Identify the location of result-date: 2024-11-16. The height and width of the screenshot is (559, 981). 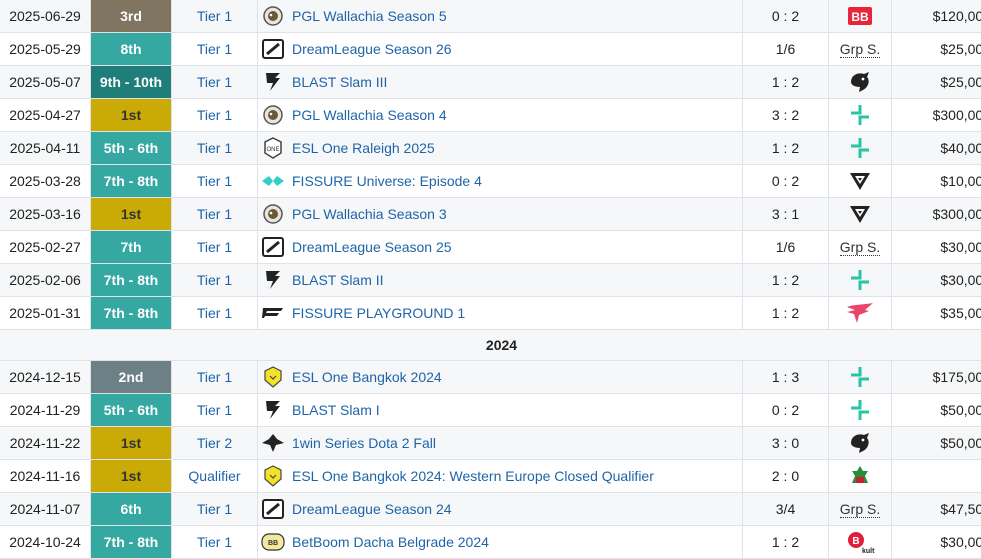
(45, 476).